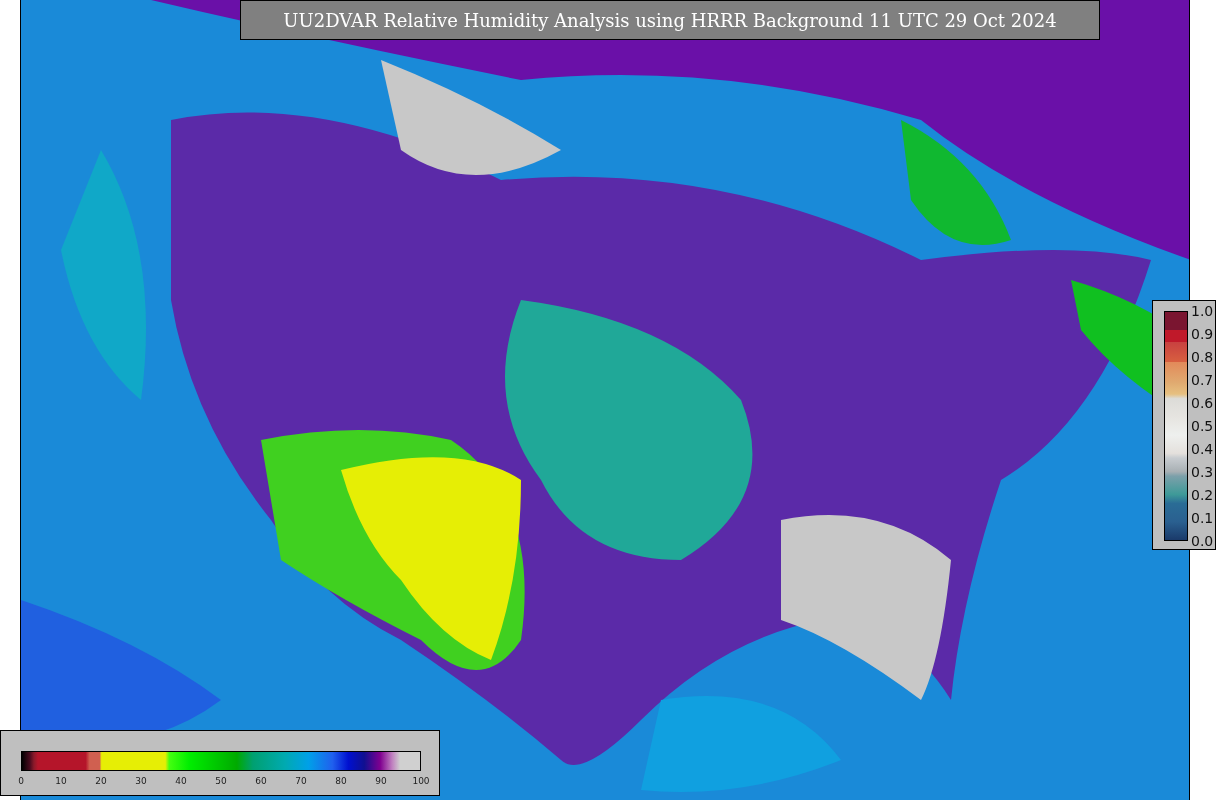  What do you see at coordinates (1202, 449) in the screenshot?
I see `scale-label: 0.4` at bounding box center [1202, 449].